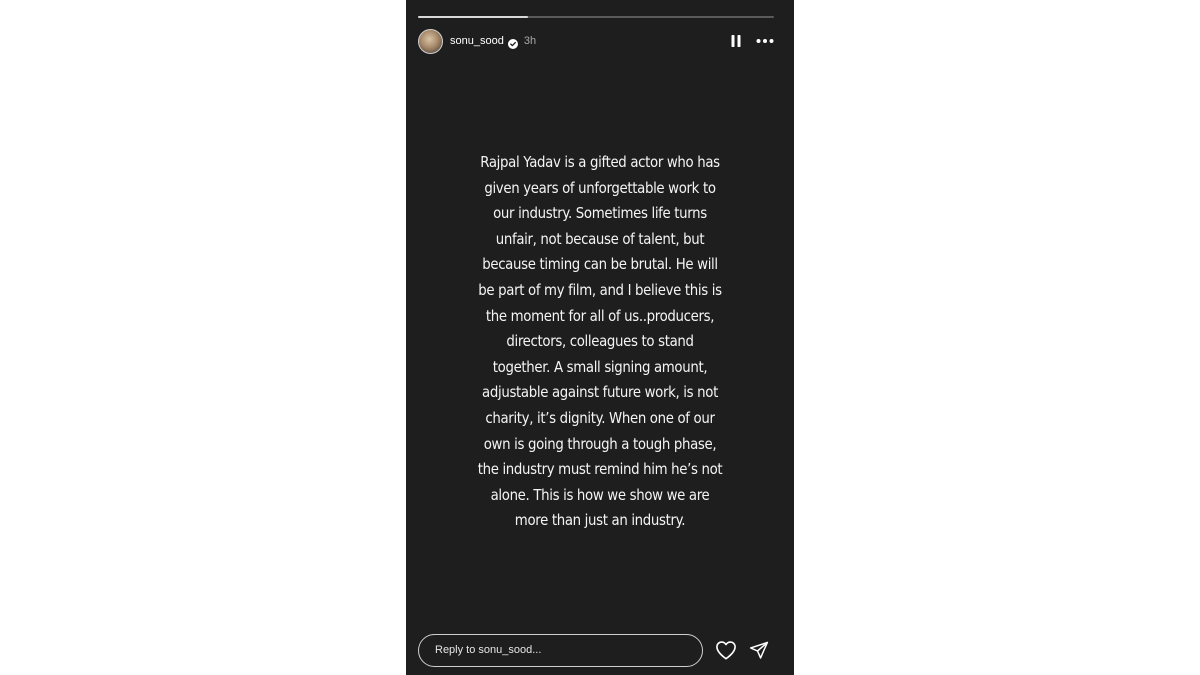 This screenshot has width=1200, height=675. What do you see at coordinates (752, 41) in the screenshot?
I see `header-actions` at bounding box center [752, 41].